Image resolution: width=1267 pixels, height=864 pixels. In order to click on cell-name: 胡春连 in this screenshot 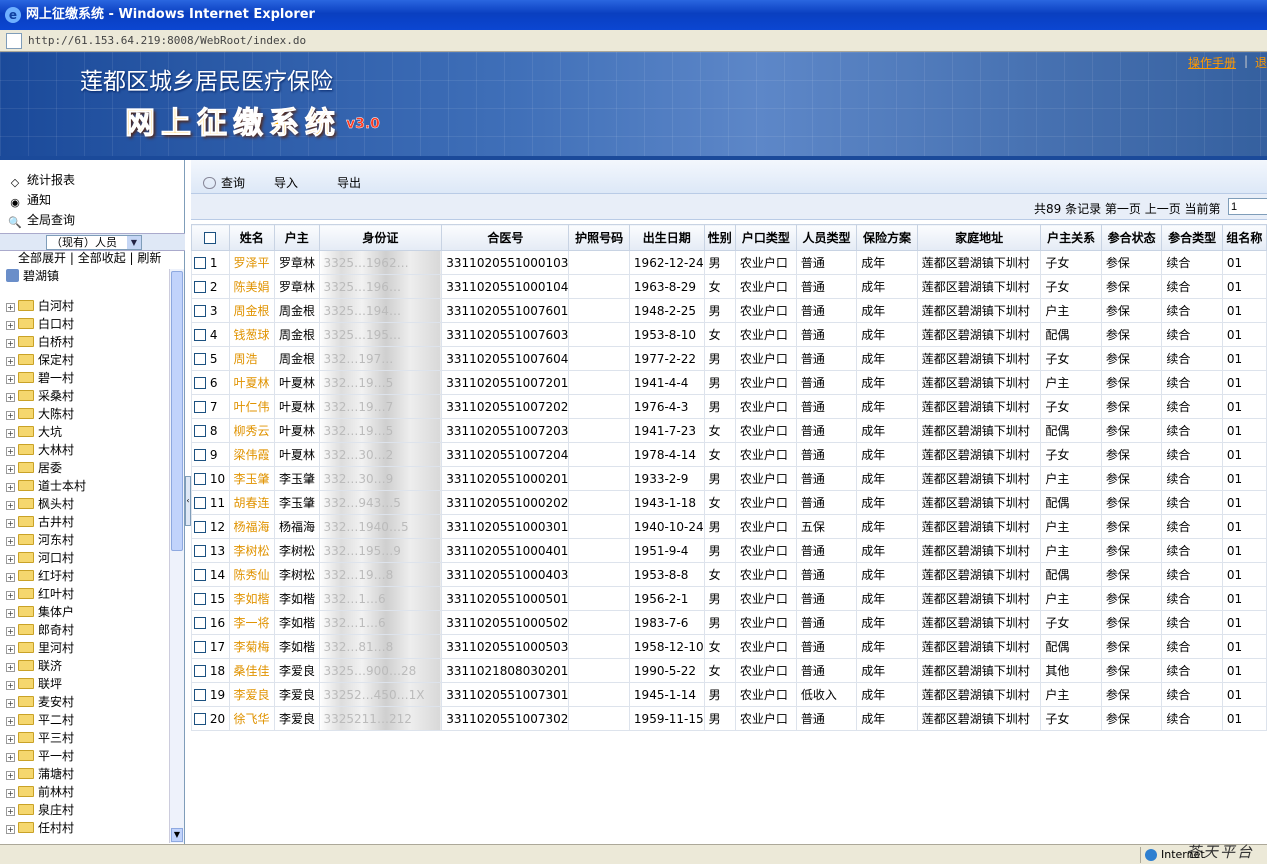, I will do `click(251, 502)`.